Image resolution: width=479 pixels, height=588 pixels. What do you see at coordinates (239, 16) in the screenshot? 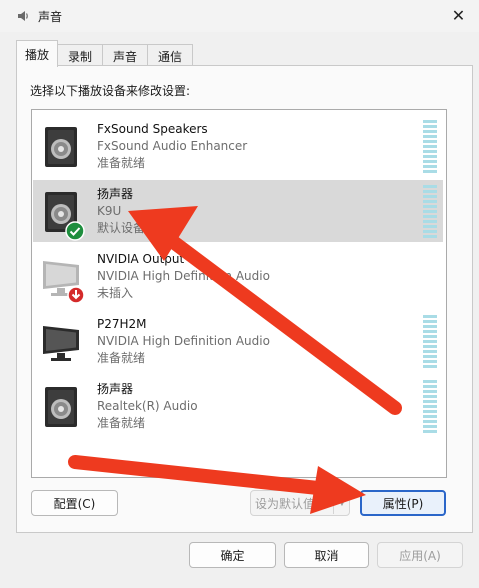
I see `title-bar: 声音 ✕` at bounding box center [239, 16].